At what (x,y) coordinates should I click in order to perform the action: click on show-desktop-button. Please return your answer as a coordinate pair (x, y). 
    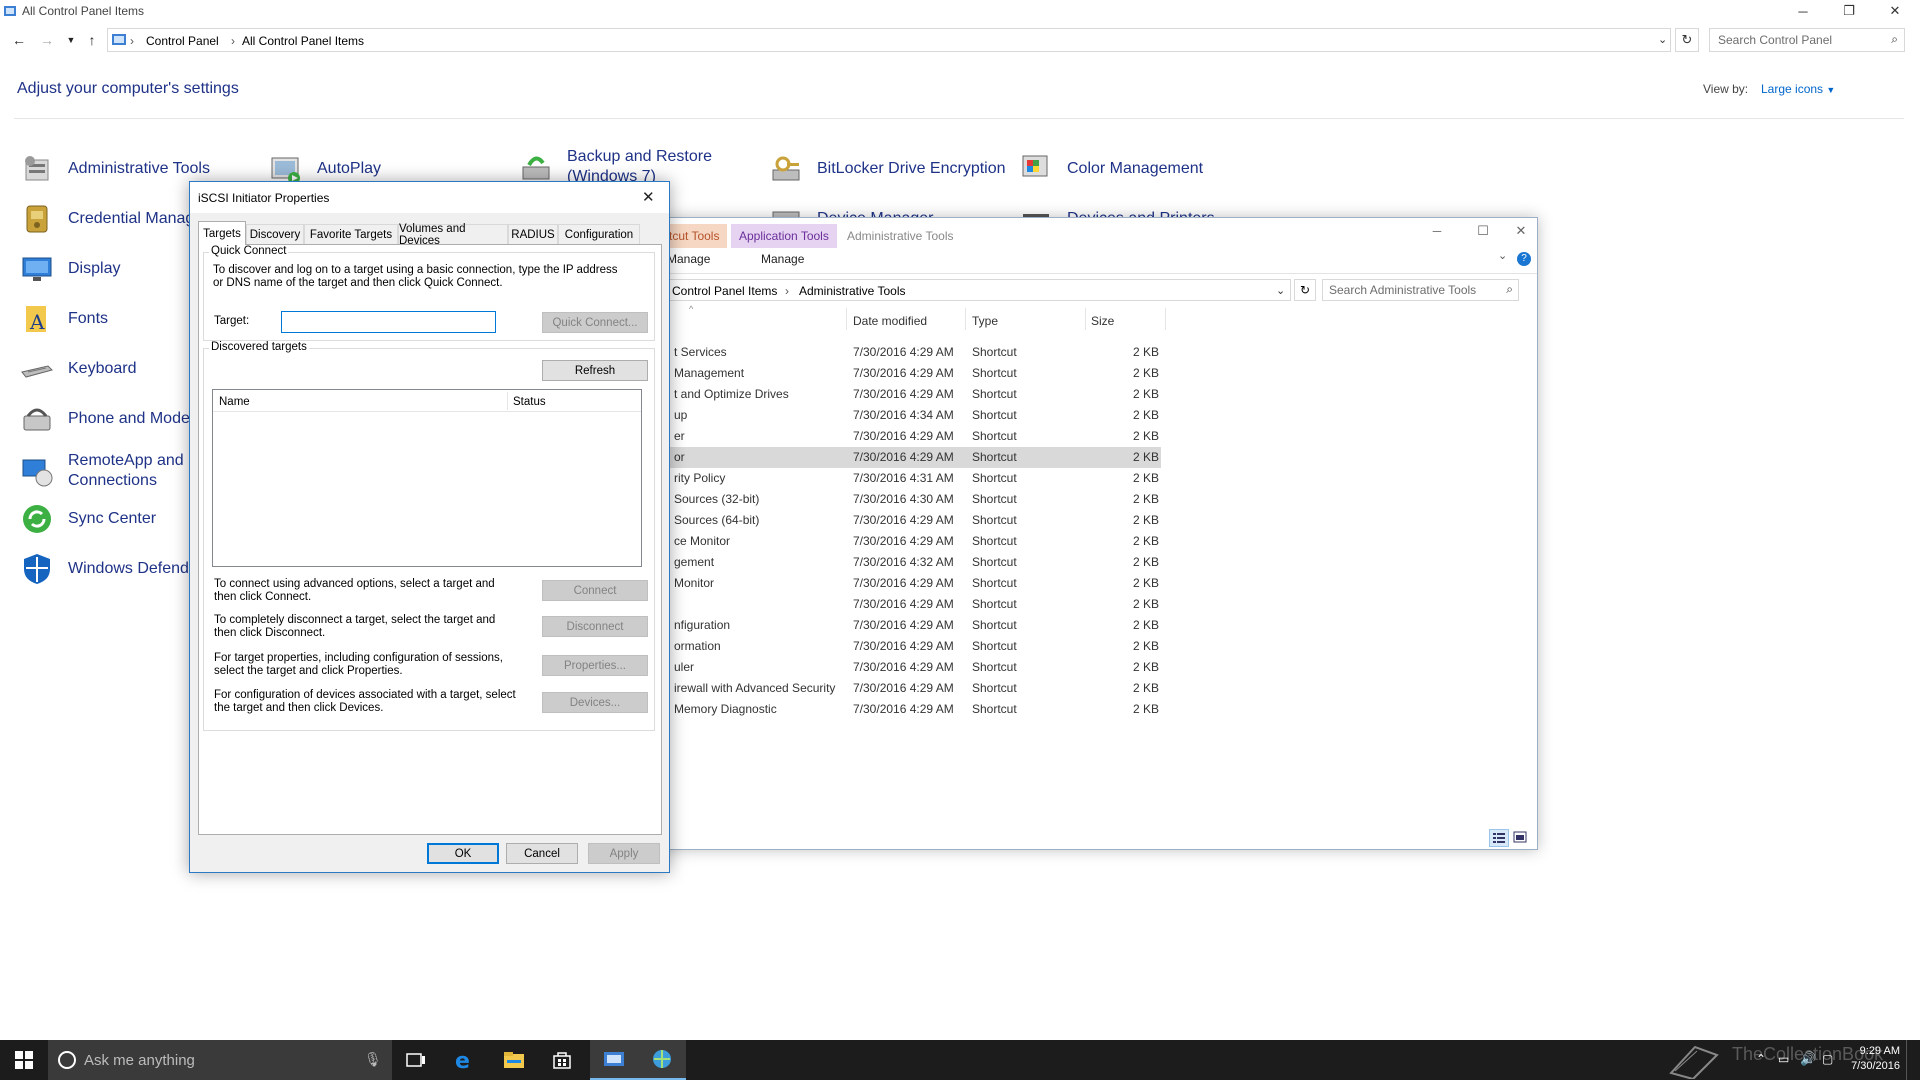
    Looking at the image, I should click on (1913, 1060).